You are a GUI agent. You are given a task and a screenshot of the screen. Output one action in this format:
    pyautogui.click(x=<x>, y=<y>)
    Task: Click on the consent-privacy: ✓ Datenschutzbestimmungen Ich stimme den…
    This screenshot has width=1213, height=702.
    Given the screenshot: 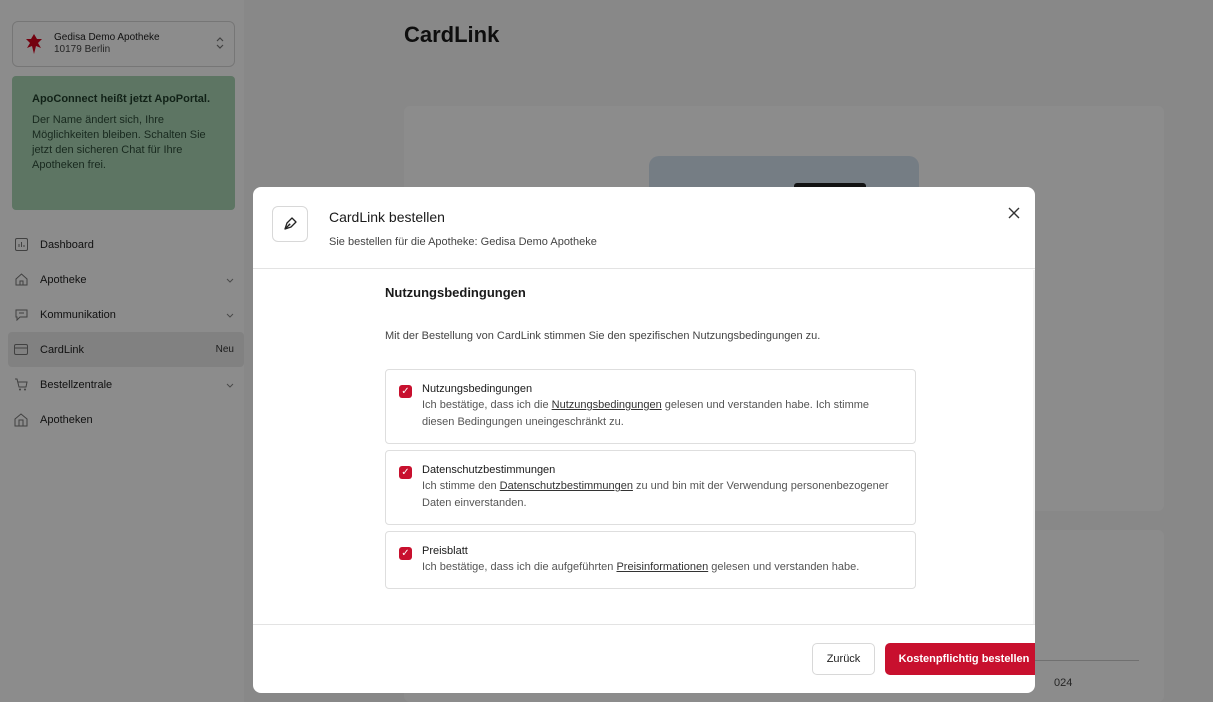 What is the action you would take?
    pyautogui.click(x=650, y=487)
    